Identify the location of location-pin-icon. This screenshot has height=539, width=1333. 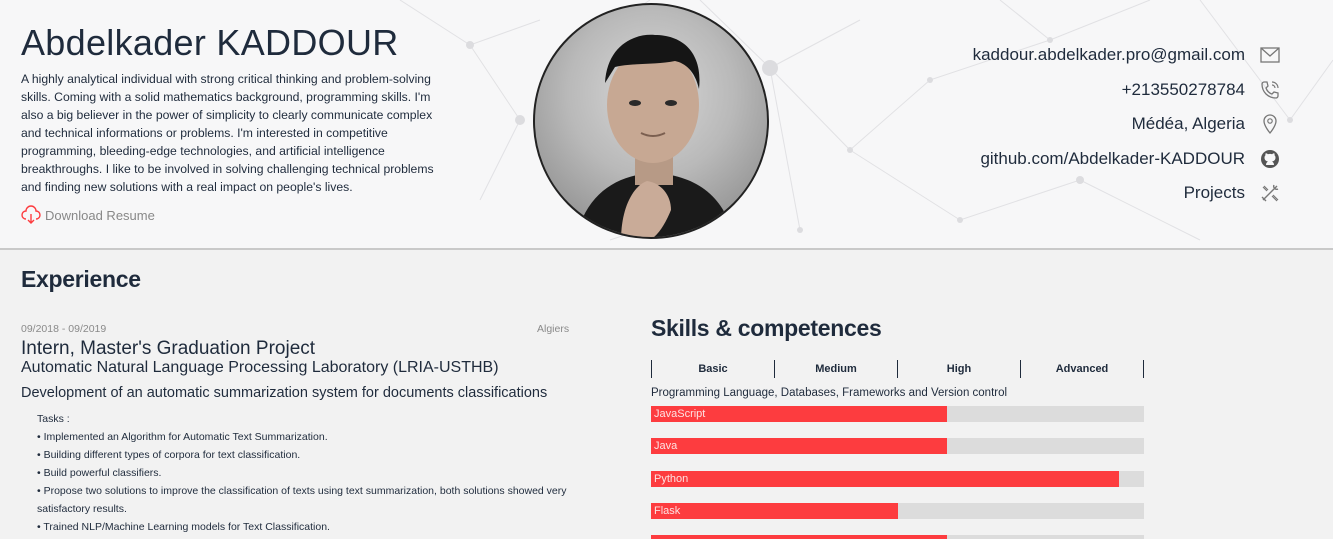
(1270, 124).